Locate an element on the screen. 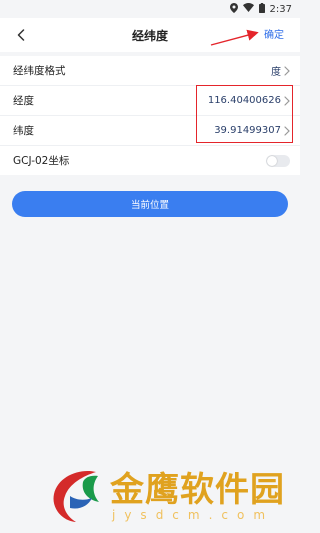 This screenshot has width=320, height=533. back-icon is located at coordinates (21, 35).